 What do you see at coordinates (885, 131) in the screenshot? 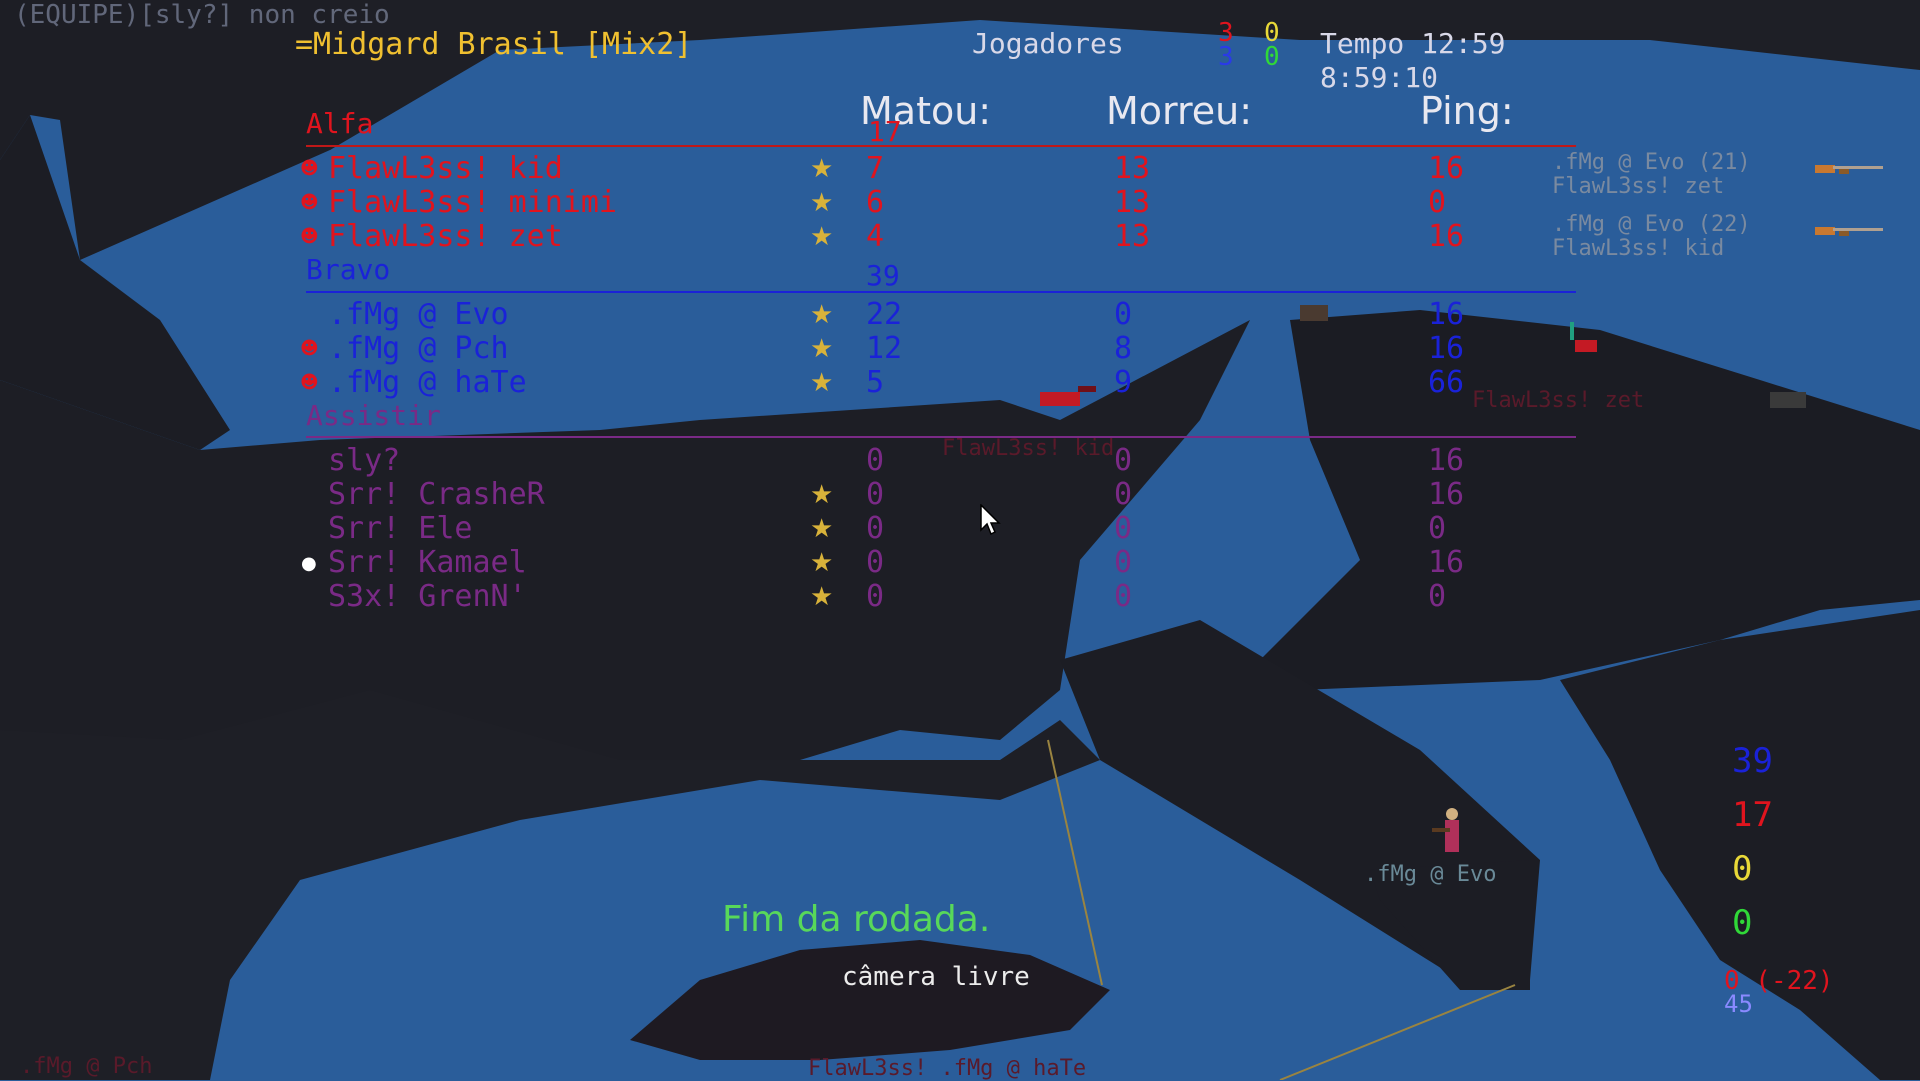
I see `team-alfa-score: 17` at bounding box center [885, 131].